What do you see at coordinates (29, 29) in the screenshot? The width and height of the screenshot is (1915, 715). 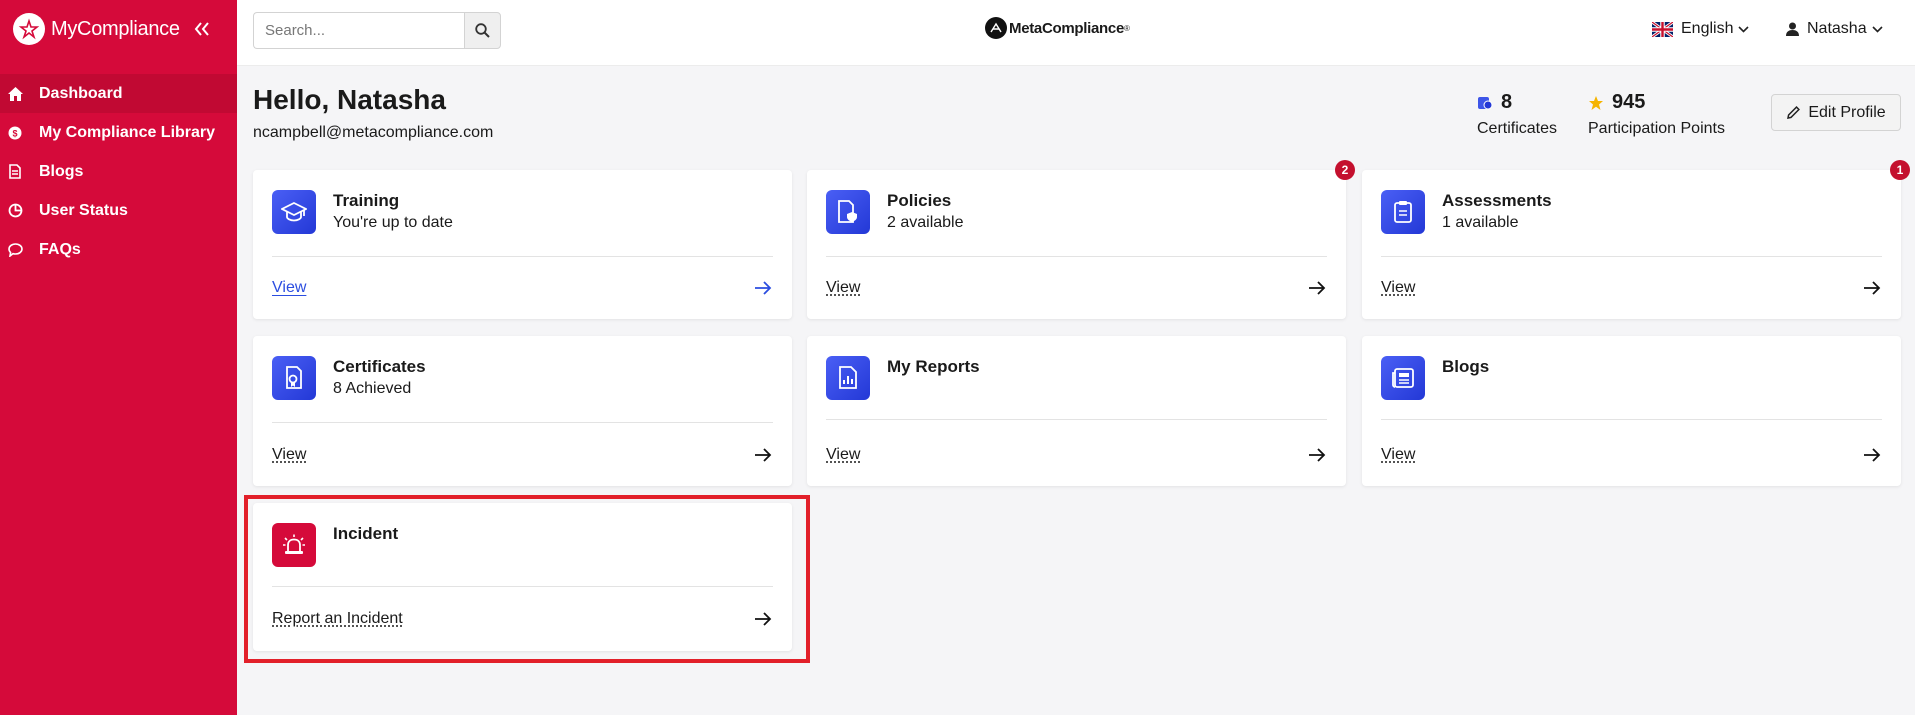 I see `brand-logo-icon` at bounding box center [29, 29].